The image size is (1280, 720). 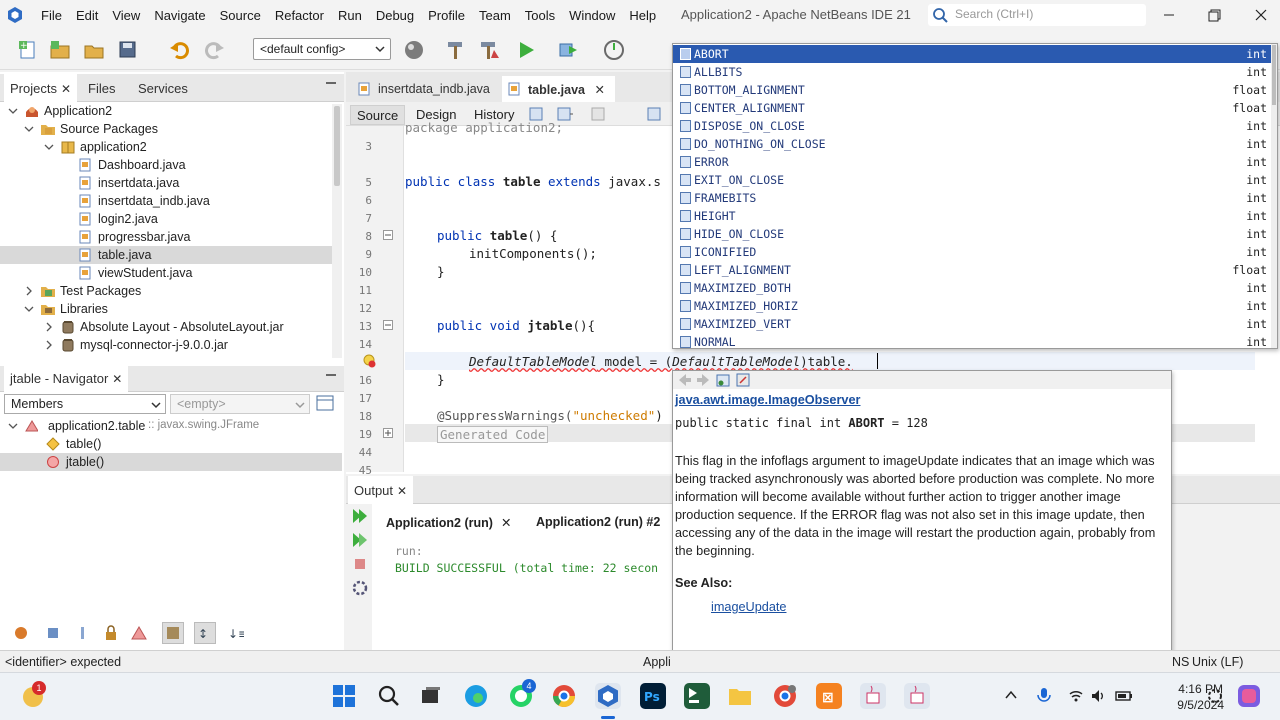 What do you see at coordinates (171, 462) in the screenshot?
I see `navigator-member-row: jtable()` at bounding box center [171, 462].